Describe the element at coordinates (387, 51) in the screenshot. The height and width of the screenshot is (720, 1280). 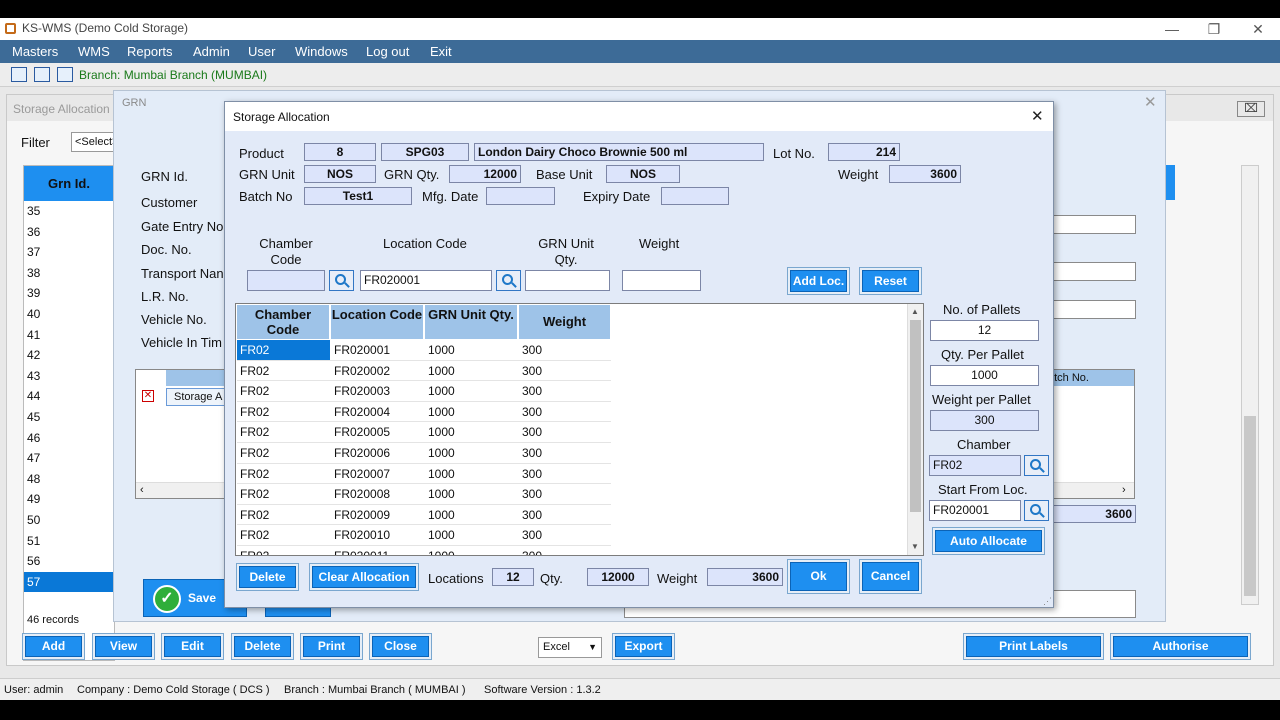
I see `menu-logout: Log out` at that location.